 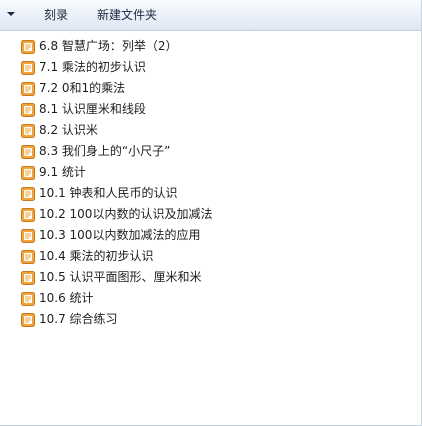 I want to click on file-name-label: 10.3 100以内数加减法的应用, so click(x=120, y=235).